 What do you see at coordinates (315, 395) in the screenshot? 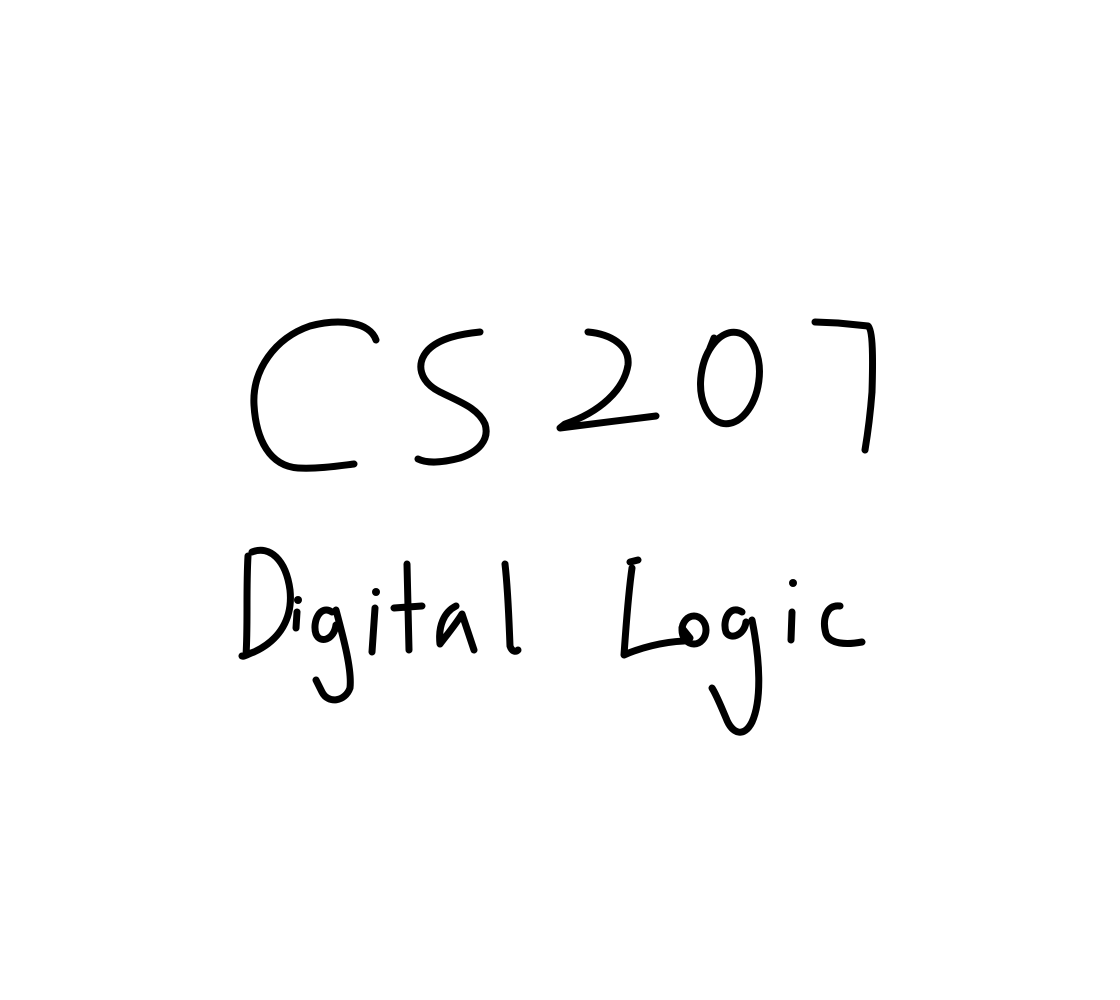
I see `title-letter-c` at bounding box center [315, 395].